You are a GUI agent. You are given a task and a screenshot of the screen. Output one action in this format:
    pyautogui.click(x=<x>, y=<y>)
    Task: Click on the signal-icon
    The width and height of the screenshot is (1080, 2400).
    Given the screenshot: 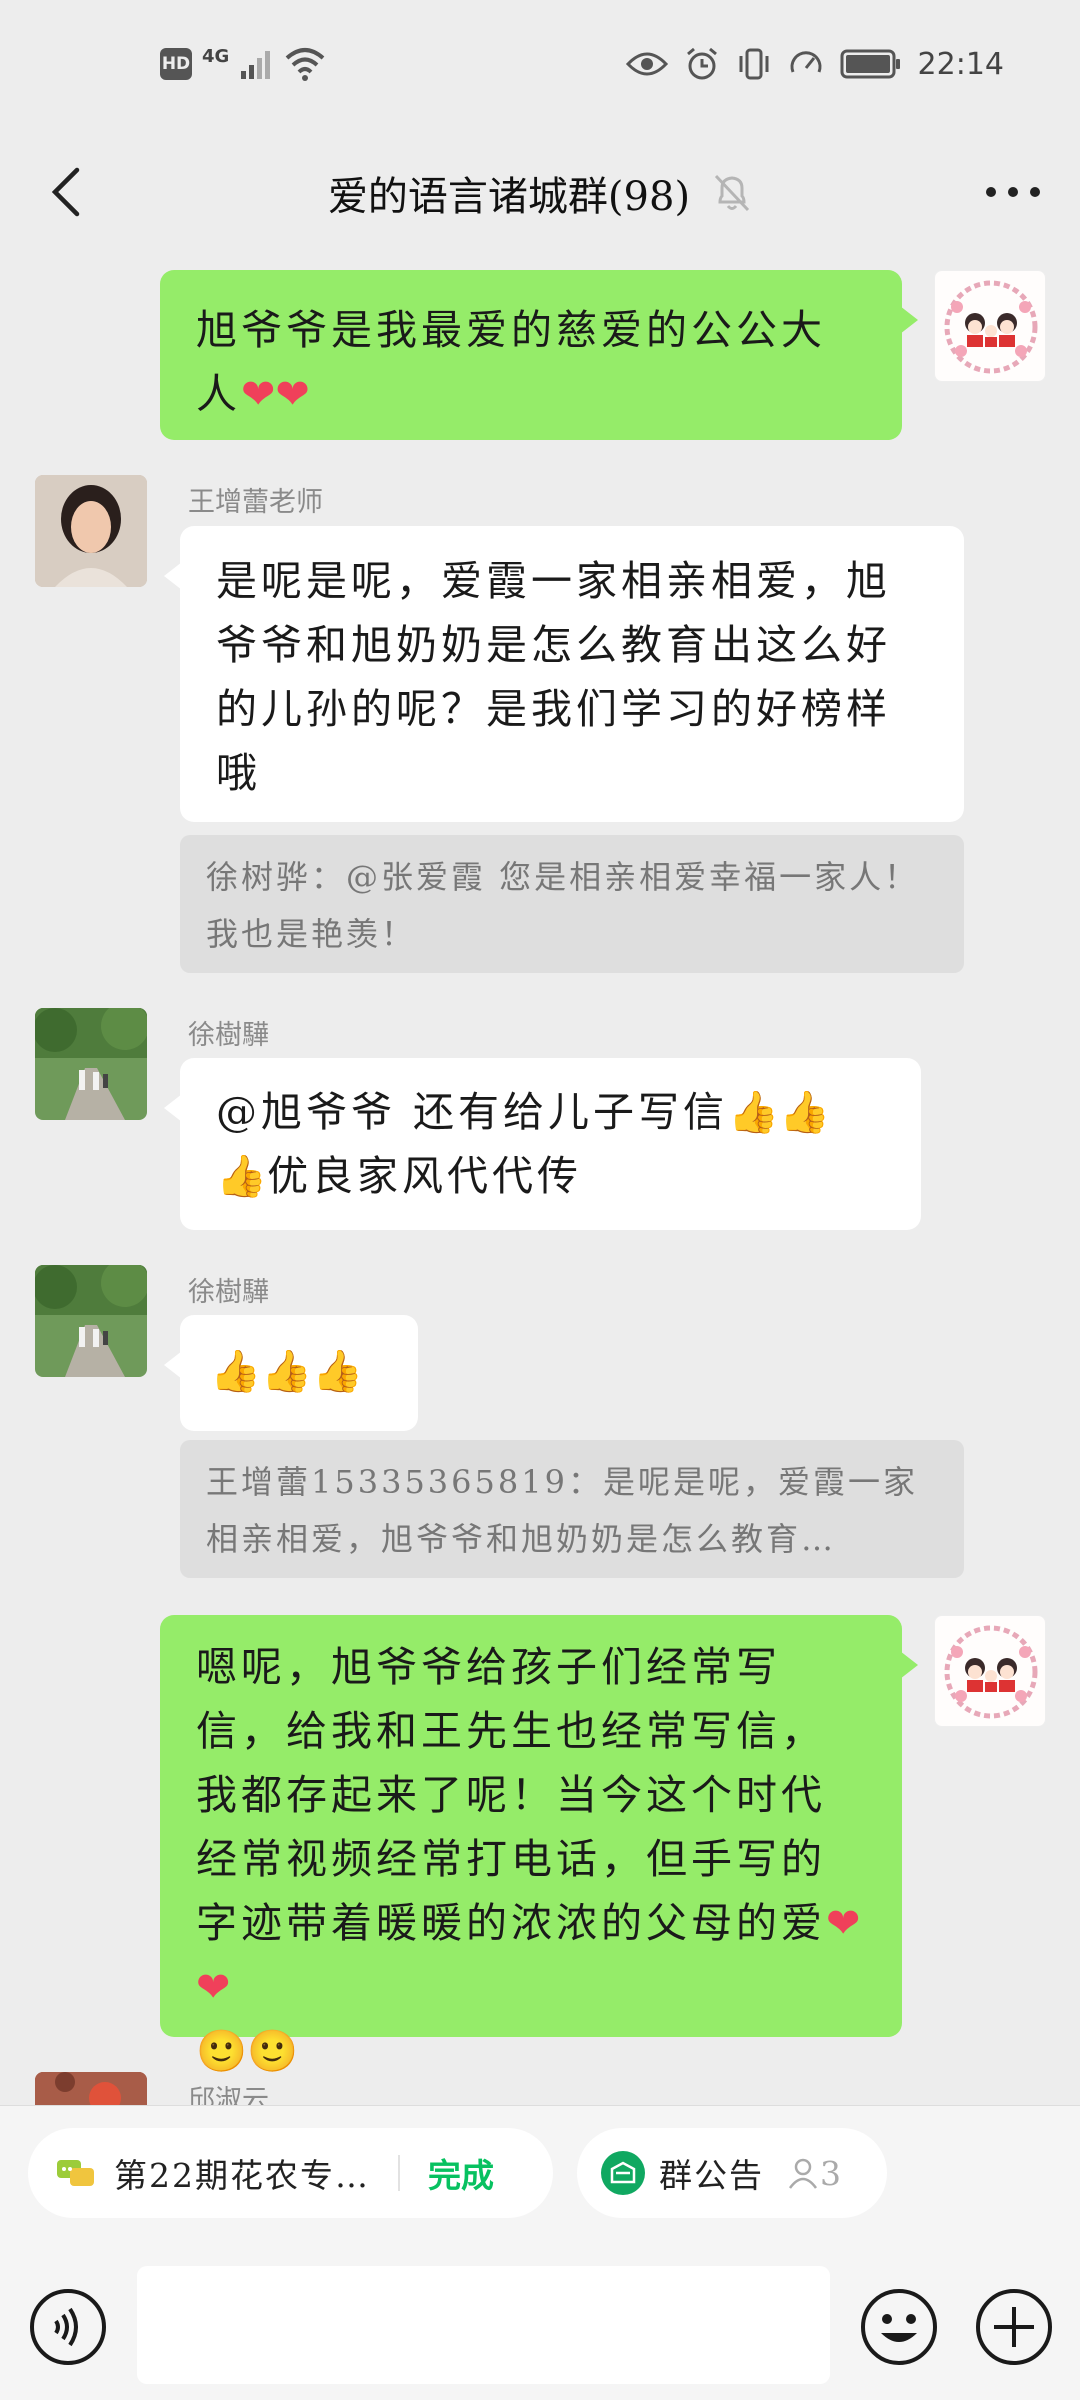 What is the action you would take?
    pyautogui.click(x=256, y=65)
    